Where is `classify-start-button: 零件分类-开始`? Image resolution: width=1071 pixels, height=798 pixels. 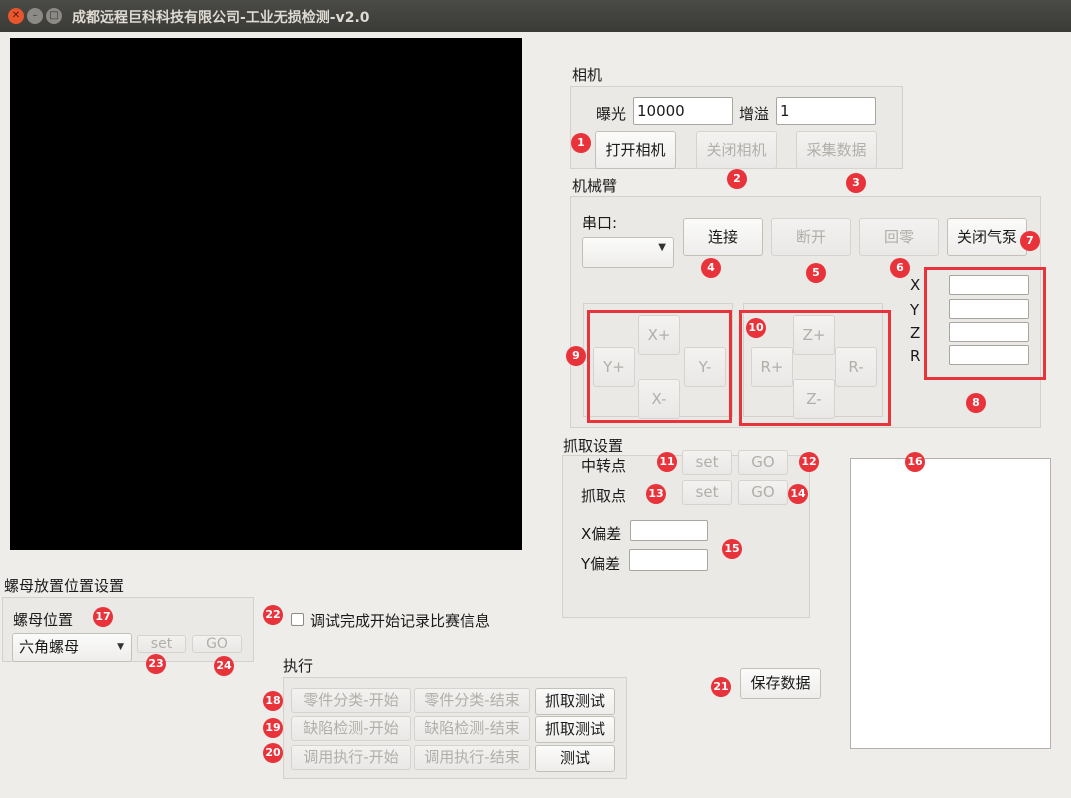 classify-start-button: 零件分类-开始 is located at coordinates (351, 700).